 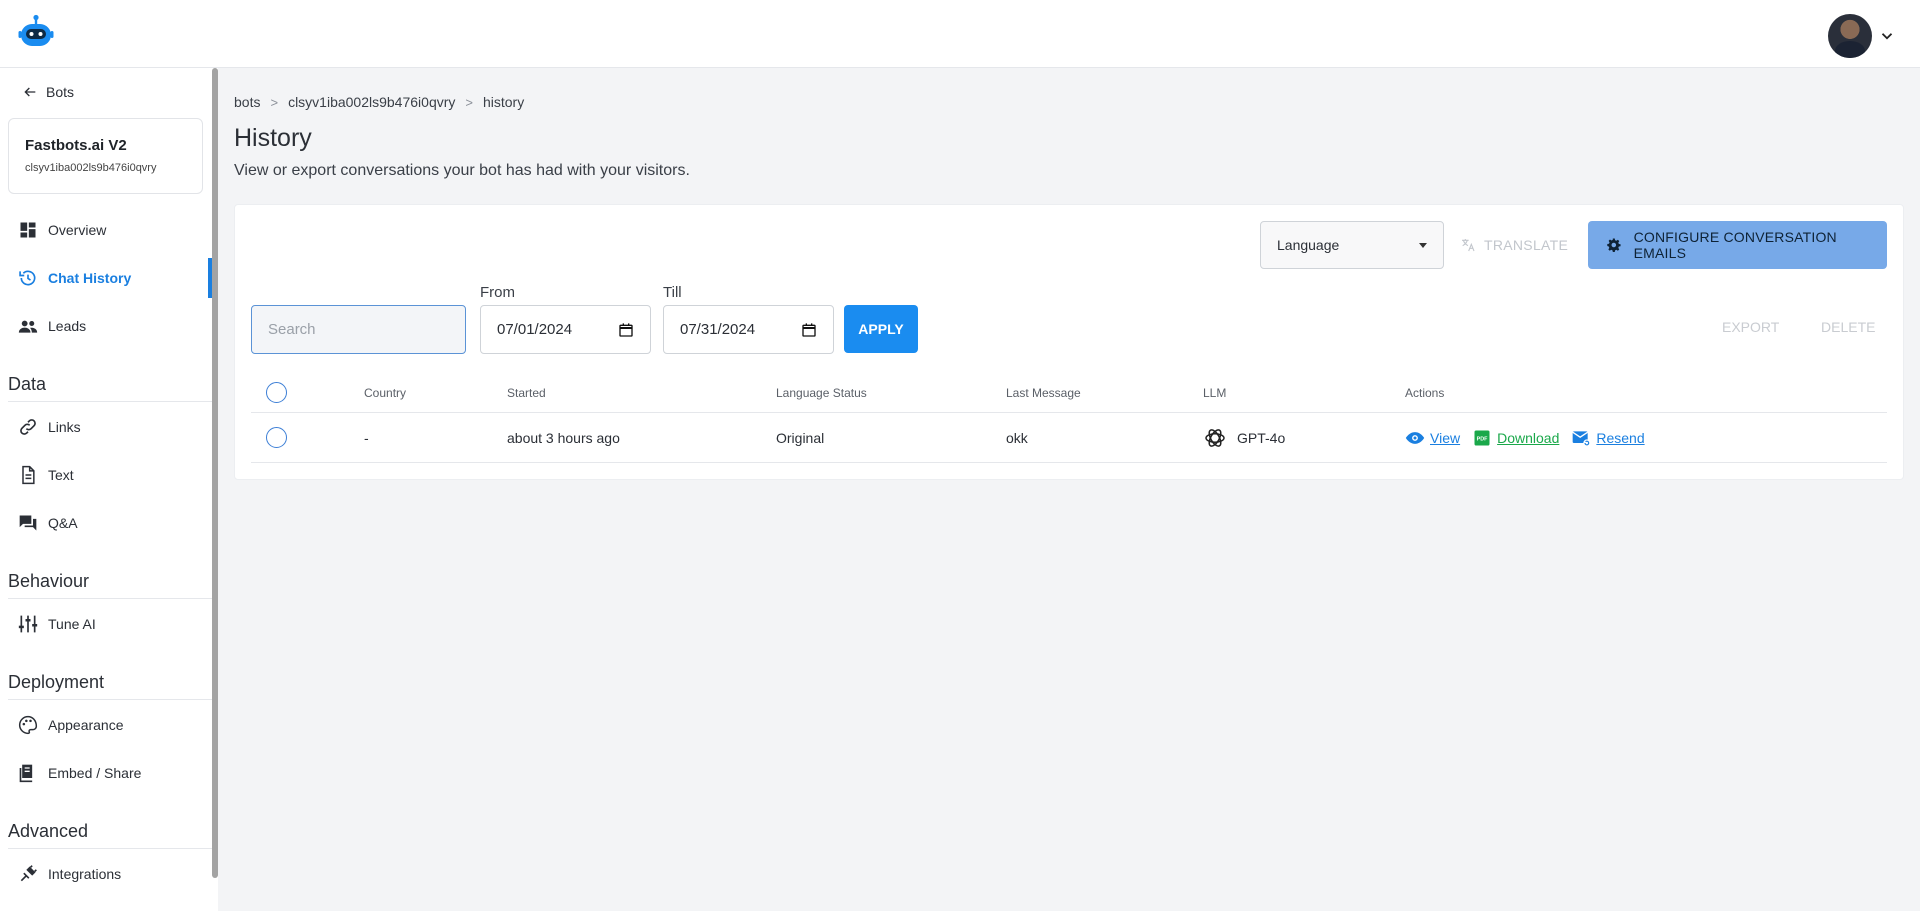 What do you see at coordinates (1526, 245) in the screenshot?
I see `translate-label: TRANSLATE` at bounding box center [1526, 245].